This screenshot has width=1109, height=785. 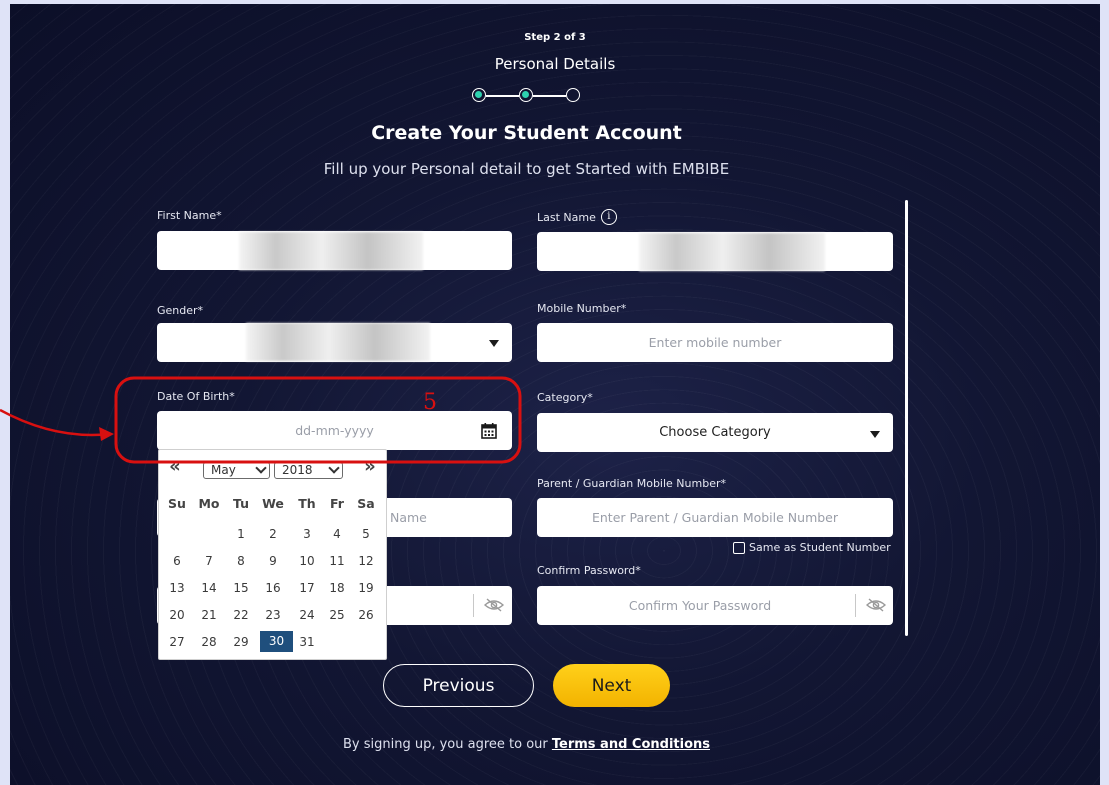 I want to click on annotation-arrow, so click(x=55, y=422).